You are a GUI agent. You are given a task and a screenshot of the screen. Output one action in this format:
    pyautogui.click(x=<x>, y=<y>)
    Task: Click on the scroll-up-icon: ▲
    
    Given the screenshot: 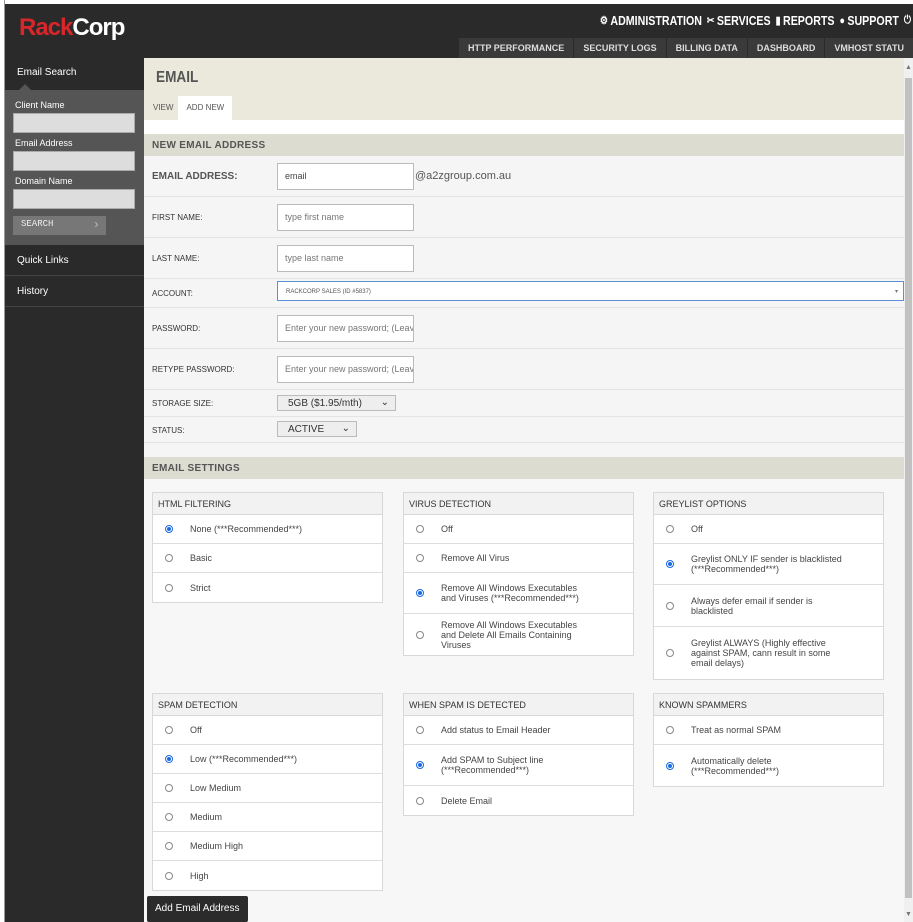 What is the action you would take?
    pyautogui.click(x=908, y=67)
    